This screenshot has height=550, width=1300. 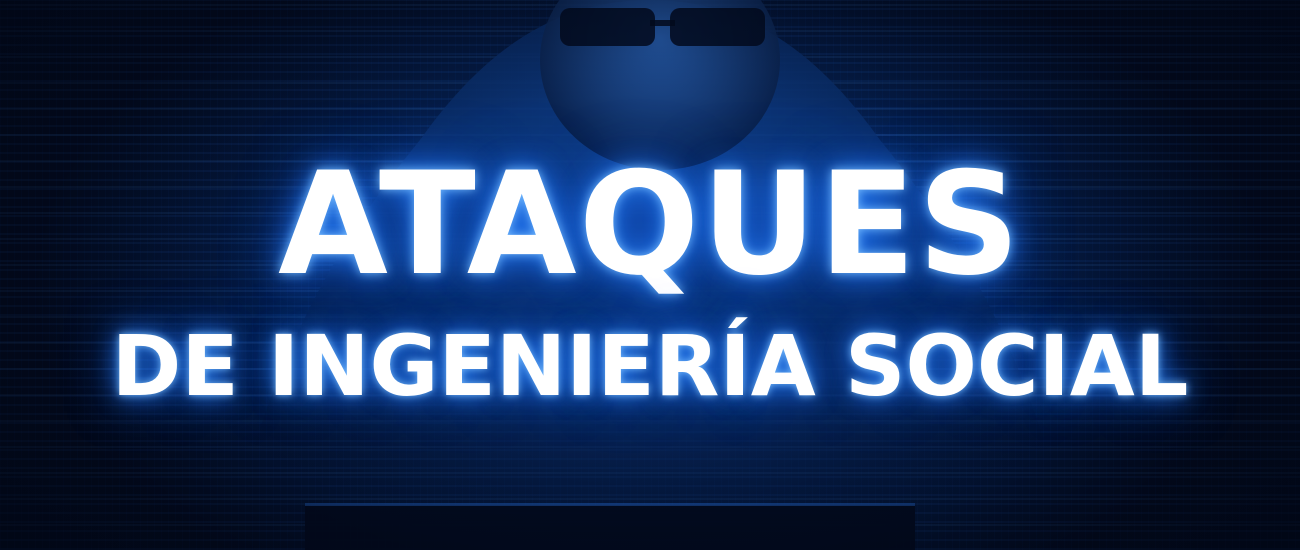 What do you see at coordinates (650, 366) in the screenshot?
I see `title-line-2: DE INGENIERÍA SOCIAL` at bounding box center [650, 366].